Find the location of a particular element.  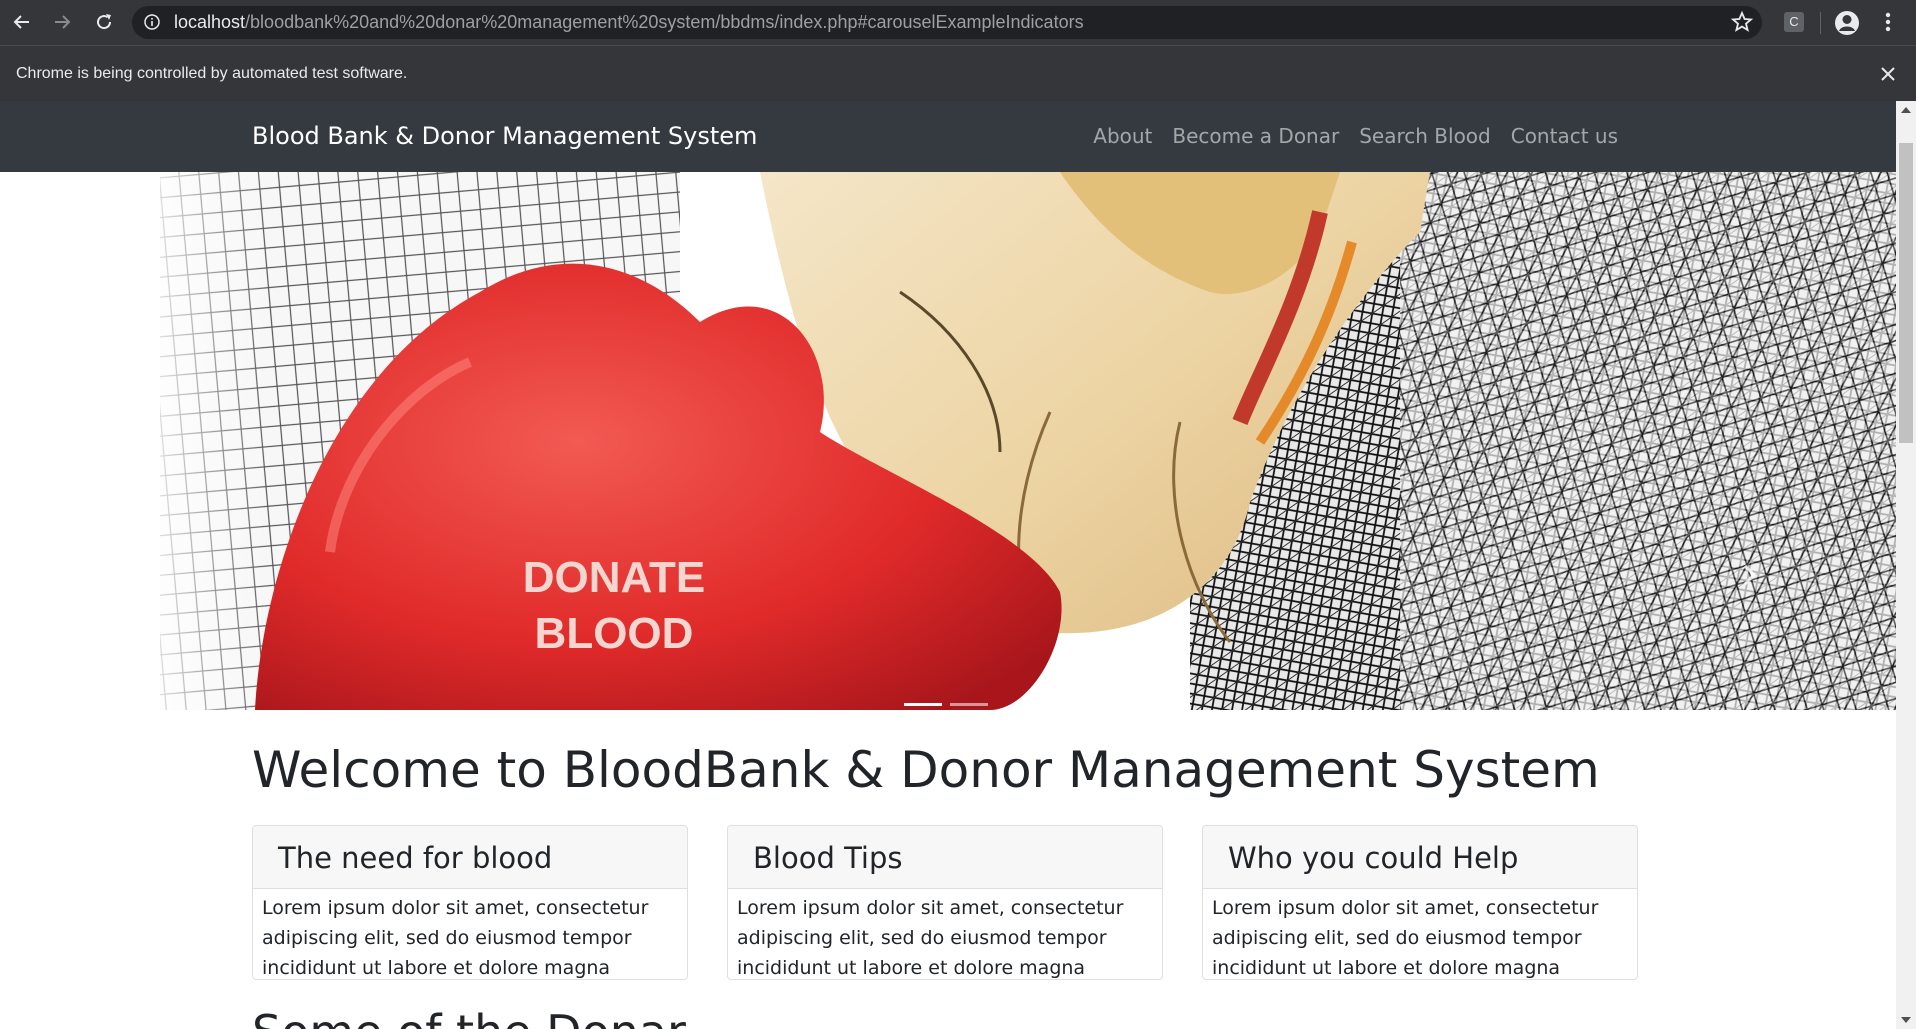

nav-contact-us: Contact us is located at coordinates (1564, 136).